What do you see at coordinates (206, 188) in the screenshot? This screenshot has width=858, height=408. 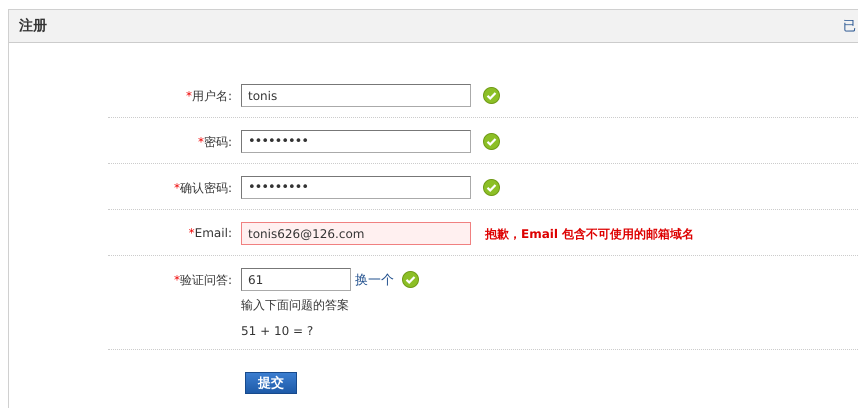 I see `field-label: 确认密码:` at bounding box center [206, 188].